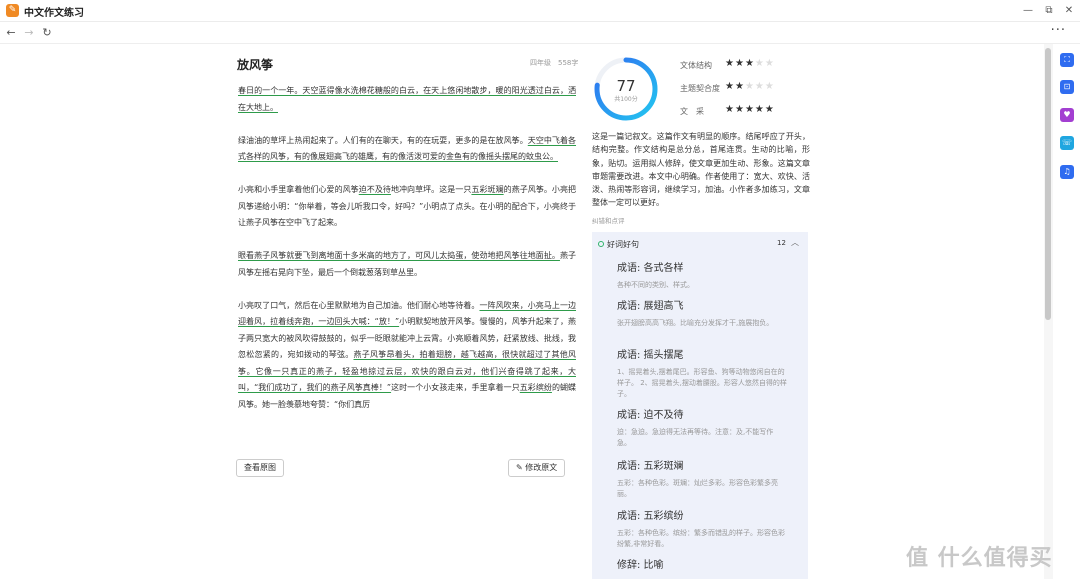 The width and height of the screenshot is (1080, 579). I want to click on good-word-desc: 五彩：各种色彩。缤纷：繁多而错乱的样子。形容色彩纷繁,非常好看。, so click(701, 538).